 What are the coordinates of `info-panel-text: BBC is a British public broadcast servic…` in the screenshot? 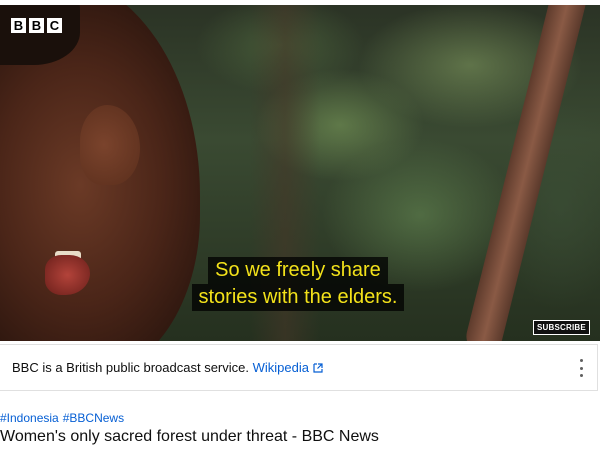 It's located at (132, 367).